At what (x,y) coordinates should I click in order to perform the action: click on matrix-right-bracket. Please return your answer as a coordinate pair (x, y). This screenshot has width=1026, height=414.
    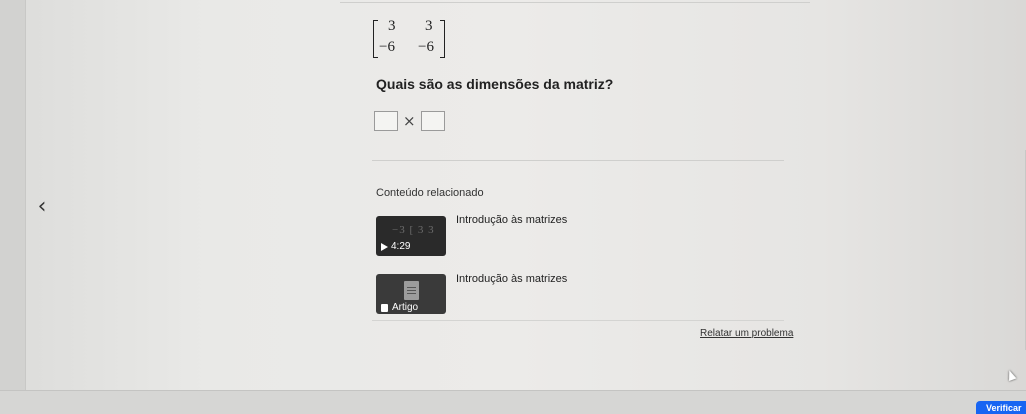
    Looking at the image, I should click on (442, 39).